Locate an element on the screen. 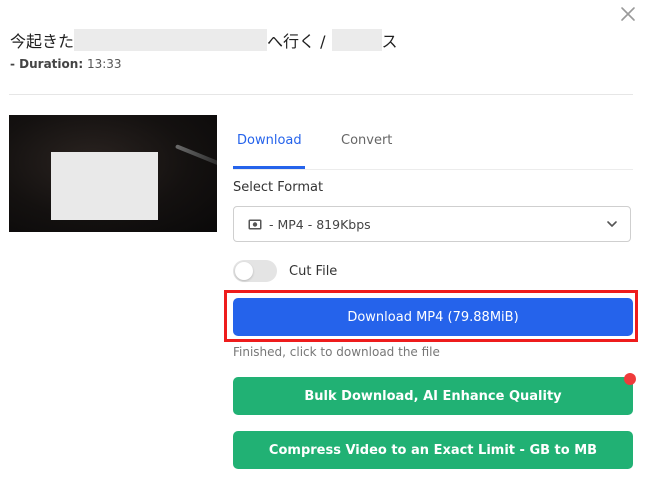 This screenshot has height=489, width=647. video-icon is located at coordinates (255, 224).